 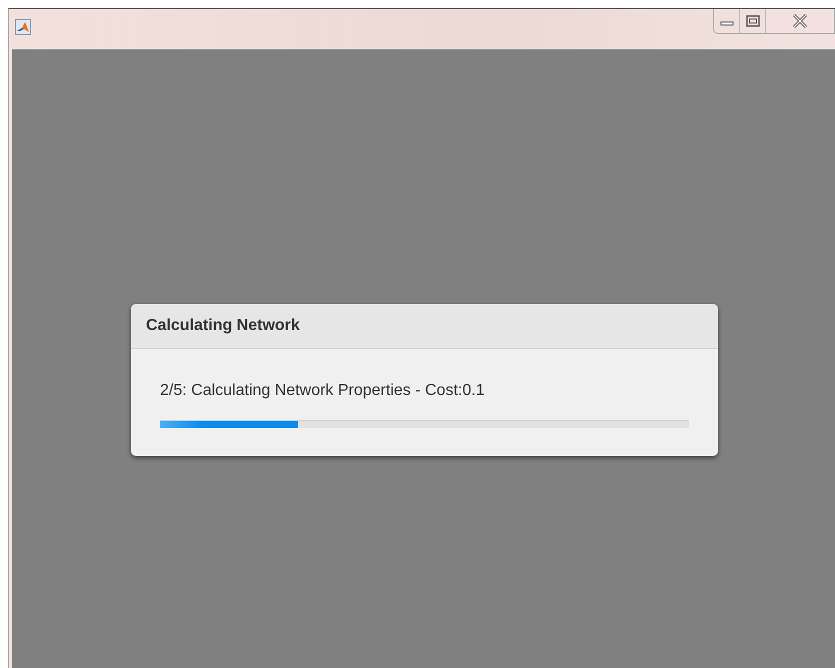 I want to click on status-message: 2/5: Calculating Network Properties - Cost:0.1, so click(x=323, y=391).